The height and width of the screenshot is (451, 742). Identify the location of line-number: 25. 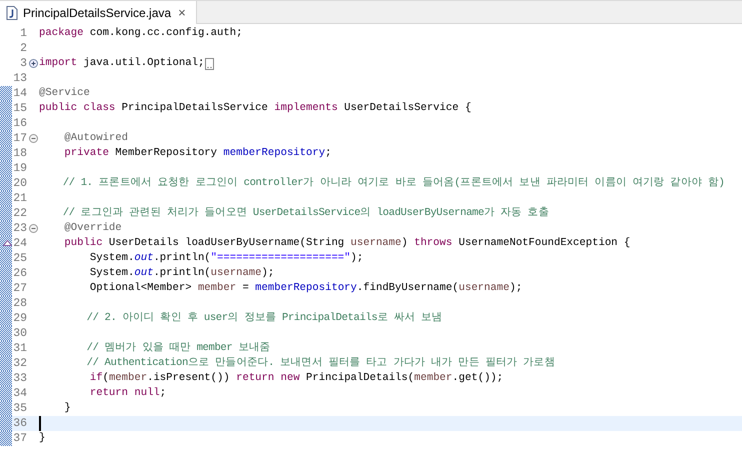
(19, 258).